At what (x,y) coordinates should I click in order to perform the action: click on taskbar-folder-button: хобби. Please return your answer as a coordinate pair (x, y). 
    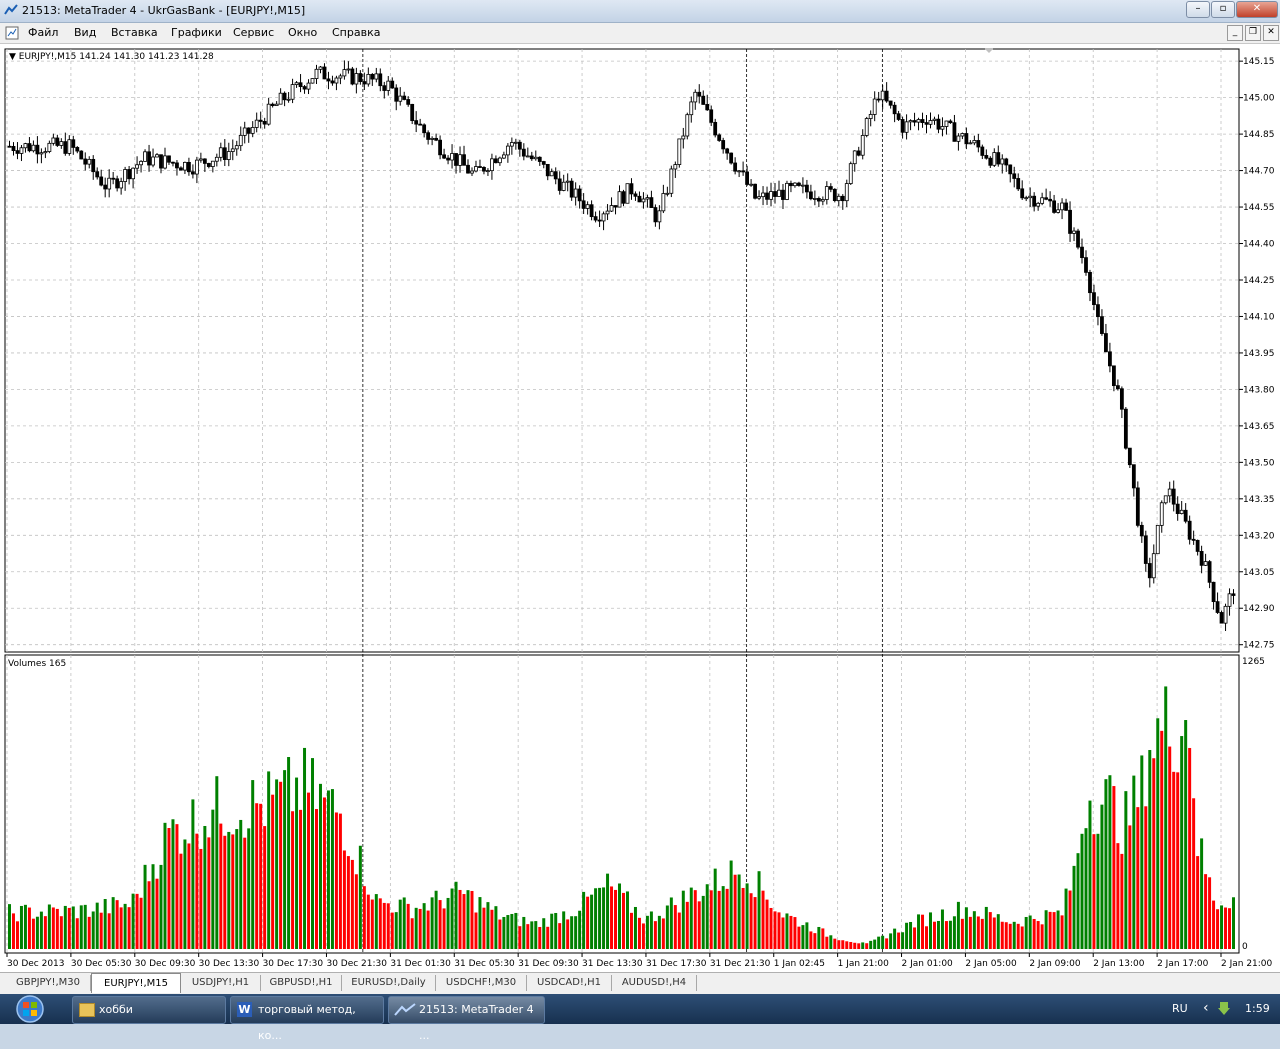
    Looking at the image, I should click on (149, 1010).